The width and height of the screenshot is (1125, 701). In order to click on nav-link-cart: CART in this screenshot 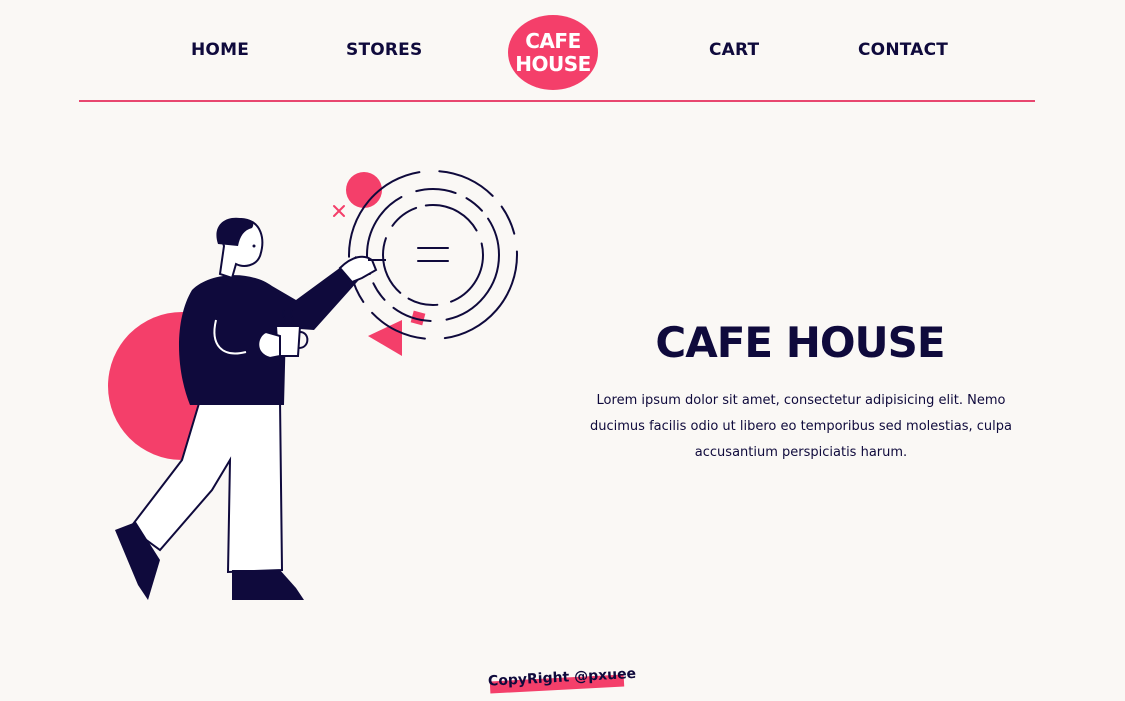, I will do `click(734, 50)`.